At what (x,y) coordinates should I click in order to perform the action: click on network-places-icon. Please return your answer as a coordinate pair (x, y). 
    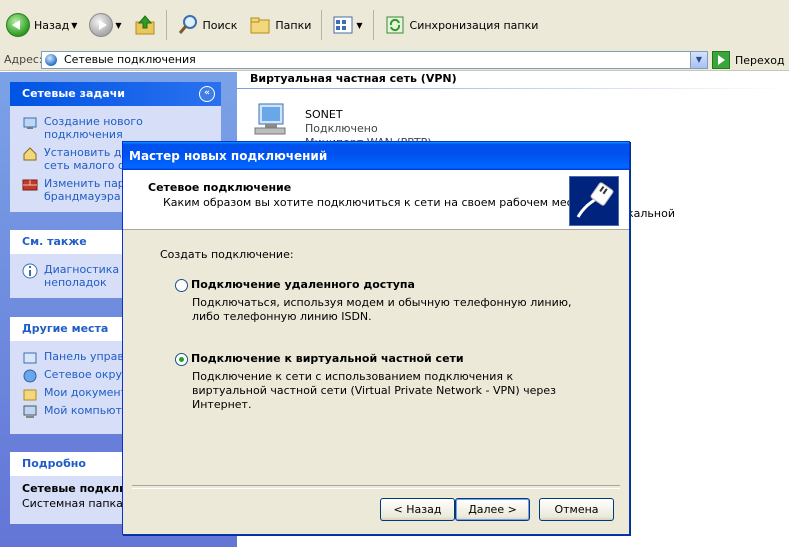
    Looking at the image, I should click on (30, 376).